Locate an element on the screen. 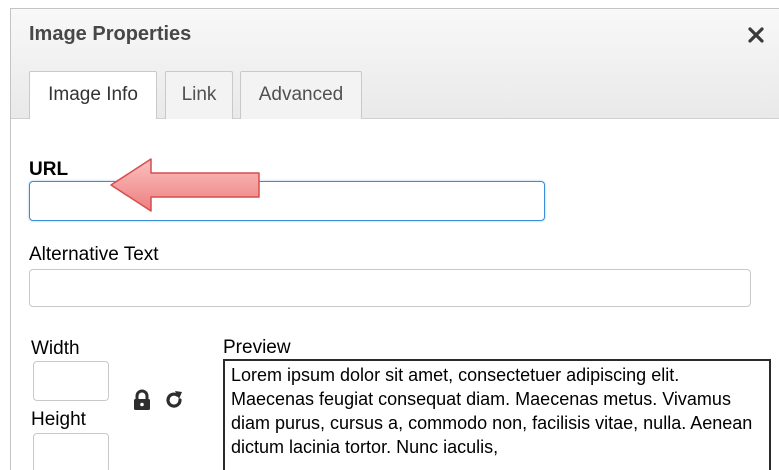 The height and width of the screenshot is (470, 779). url-label: URL is located at coordinates (49, 169).